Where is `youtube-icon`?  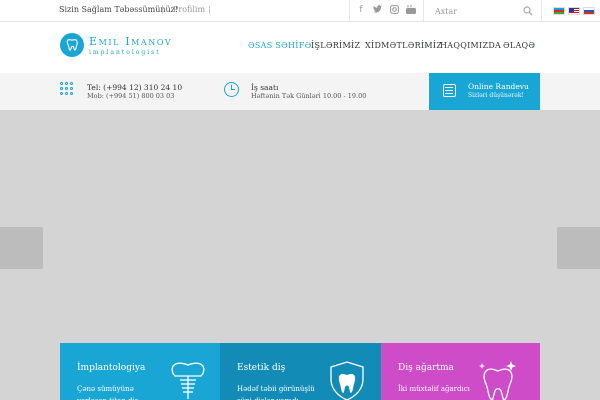
youtube-icon is located at coordinates (411, 11).